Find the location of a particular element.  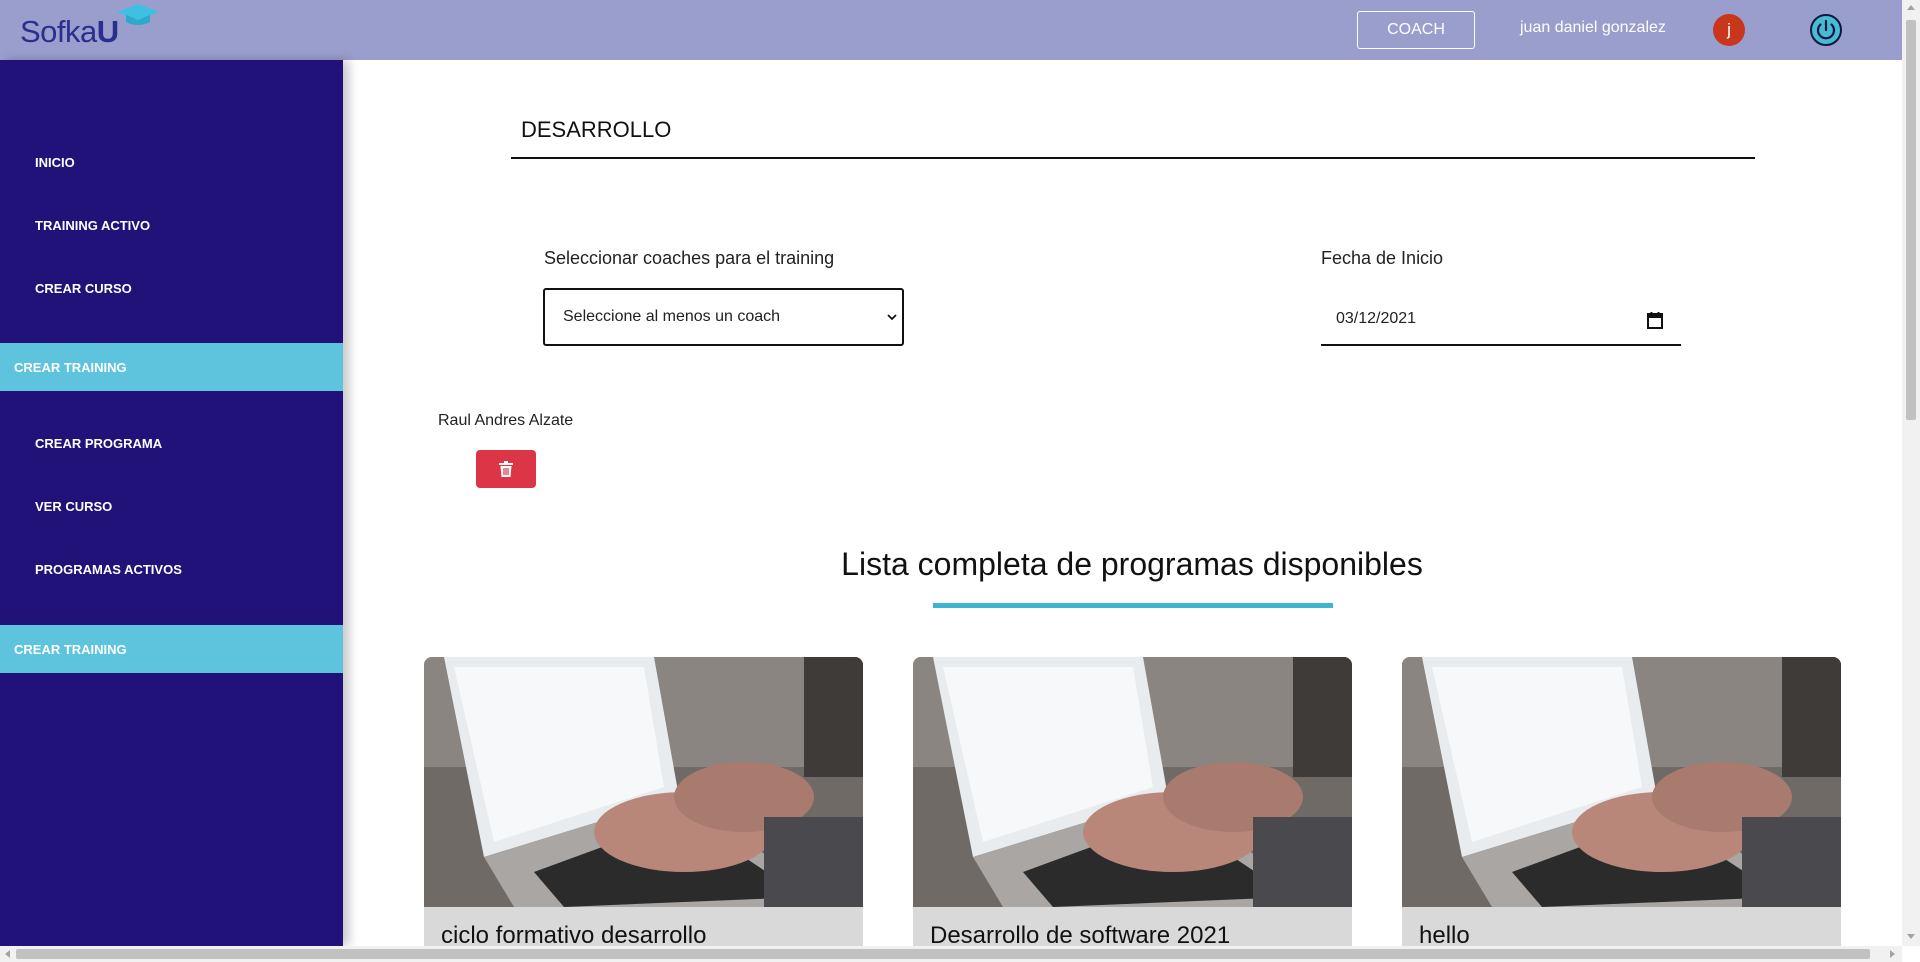

horizontal-scroll-thumb is located at coordinates (943, 954).